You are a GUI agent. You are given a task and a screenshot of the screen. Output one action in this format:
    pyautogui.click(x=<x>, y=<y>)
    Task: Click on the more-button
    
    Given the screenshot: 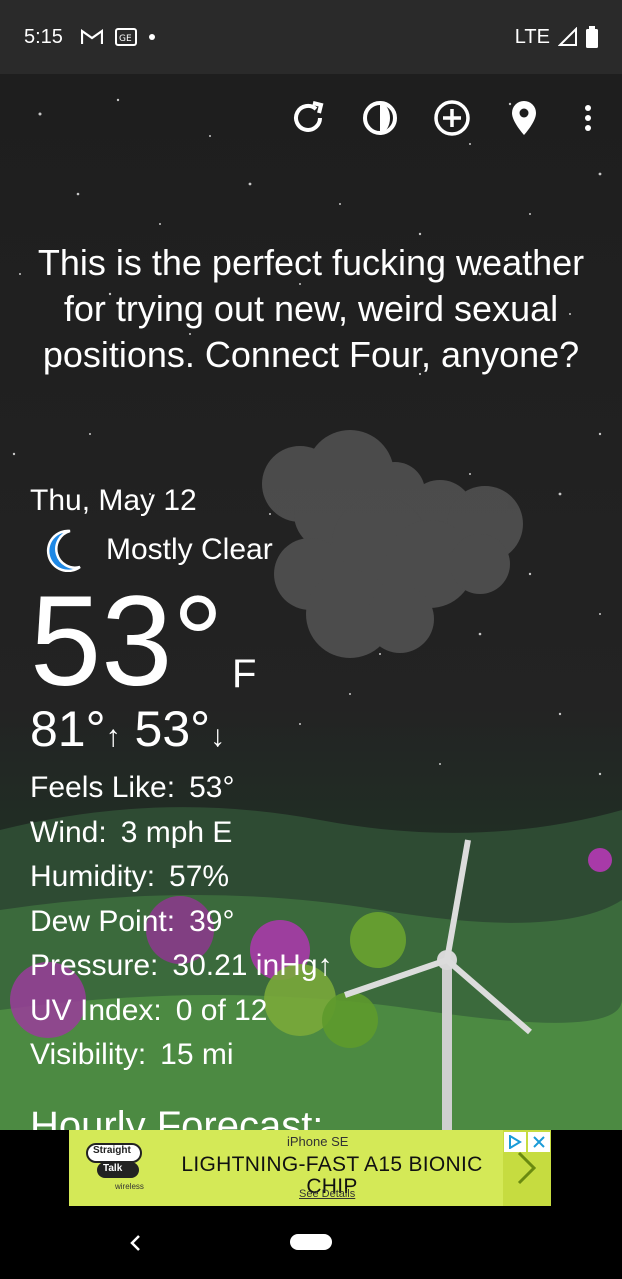 What is the action you would take?
    pyautogui.click(x=588, y=118)
    